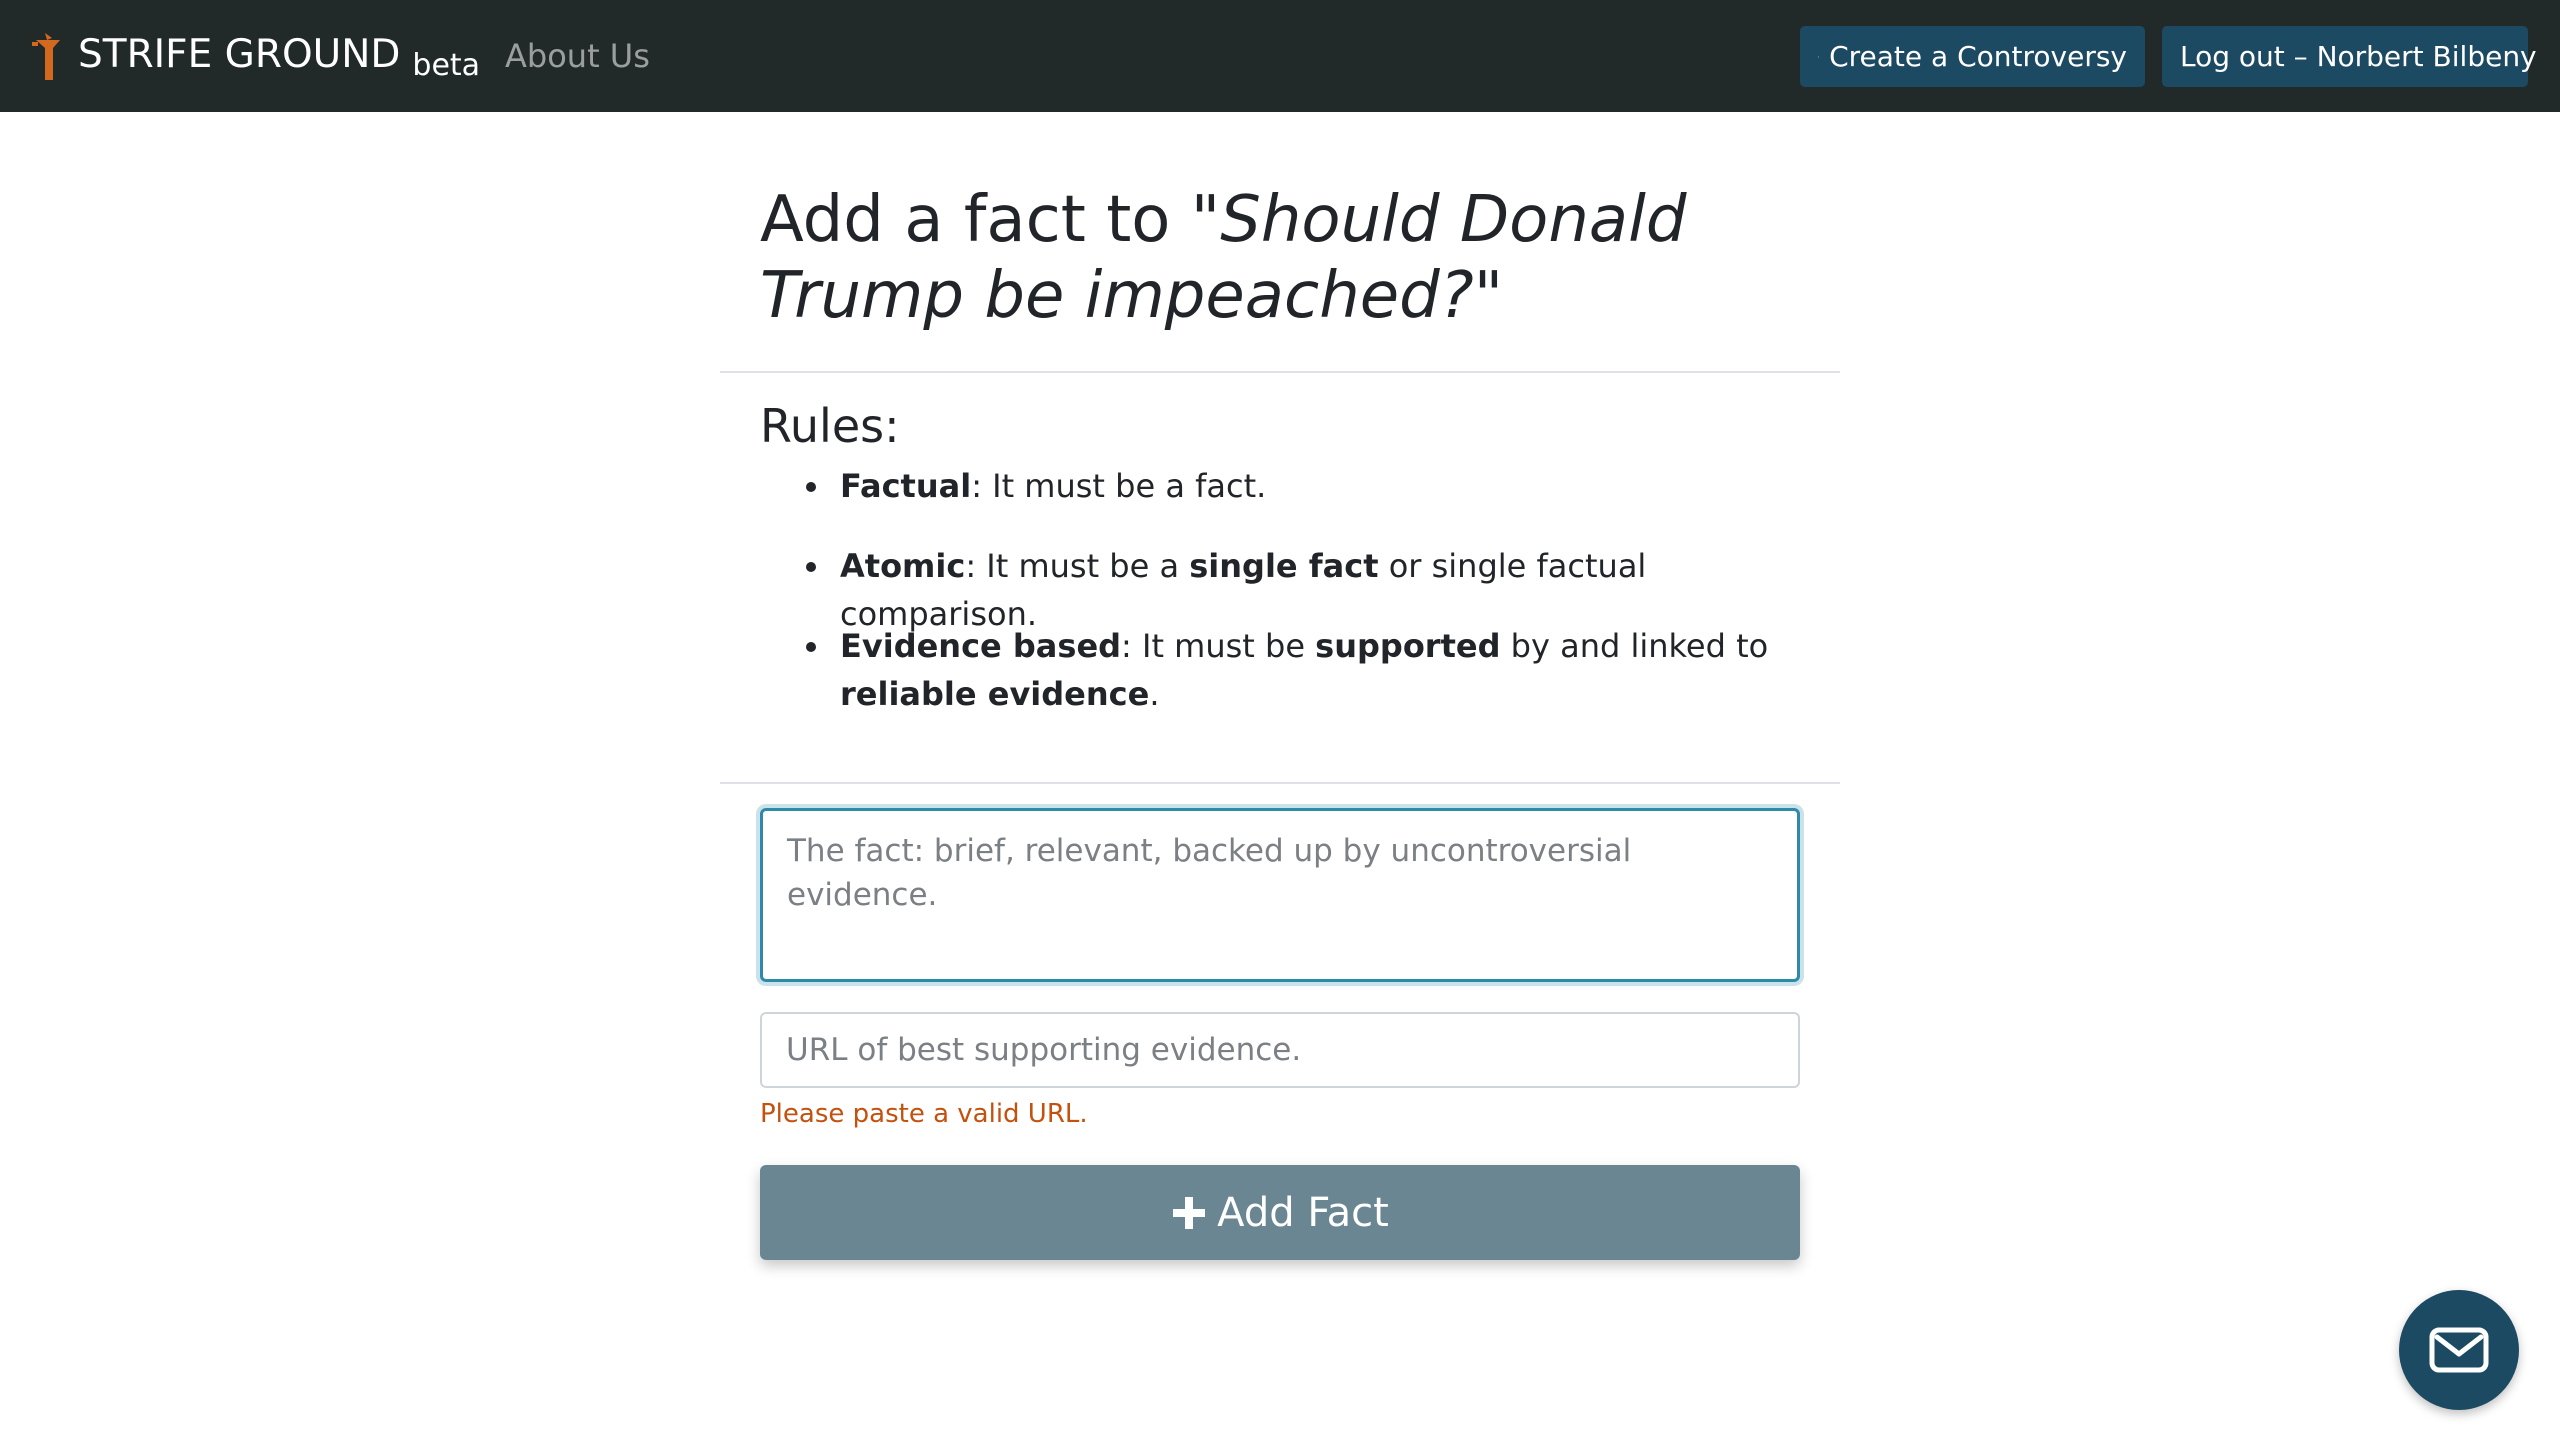  What do you see at coordinates (1154, 694) in the screenshot?
I see `rule-text: .` at bounding box center [1154, 694].